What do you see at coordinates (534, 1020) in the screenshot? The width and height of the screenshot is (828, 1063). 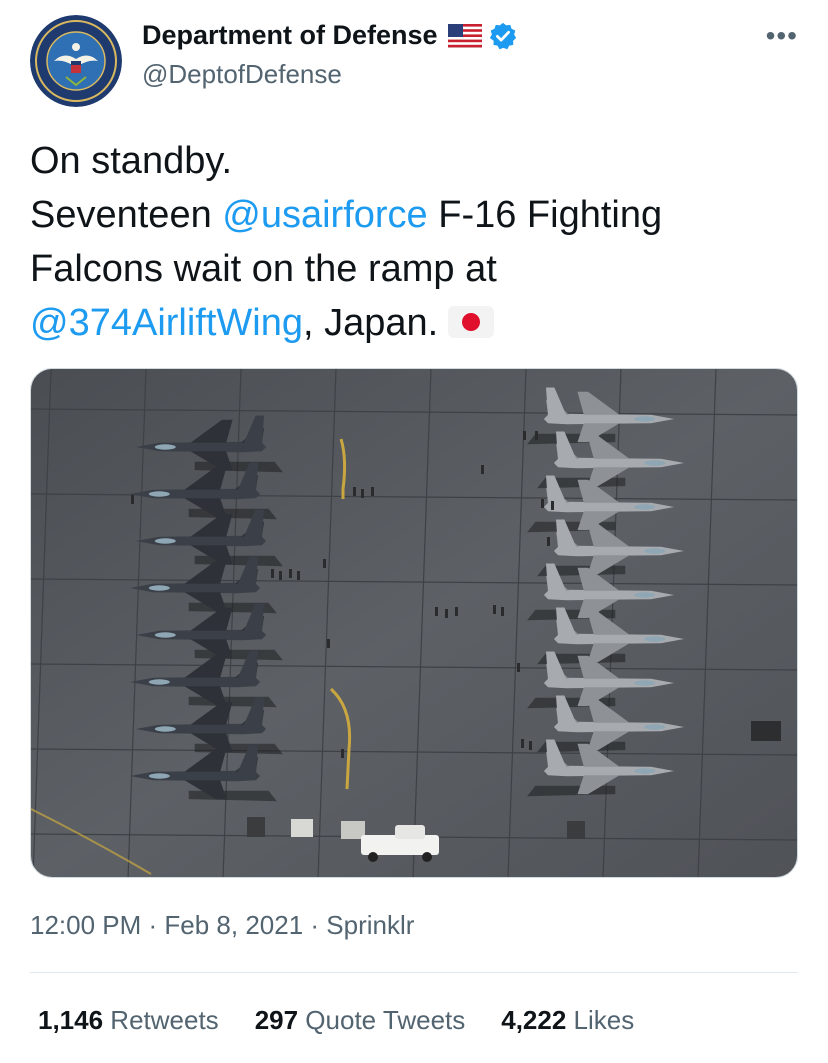 I see `likes-count: 4,222` at bounding box center [534, 1020].